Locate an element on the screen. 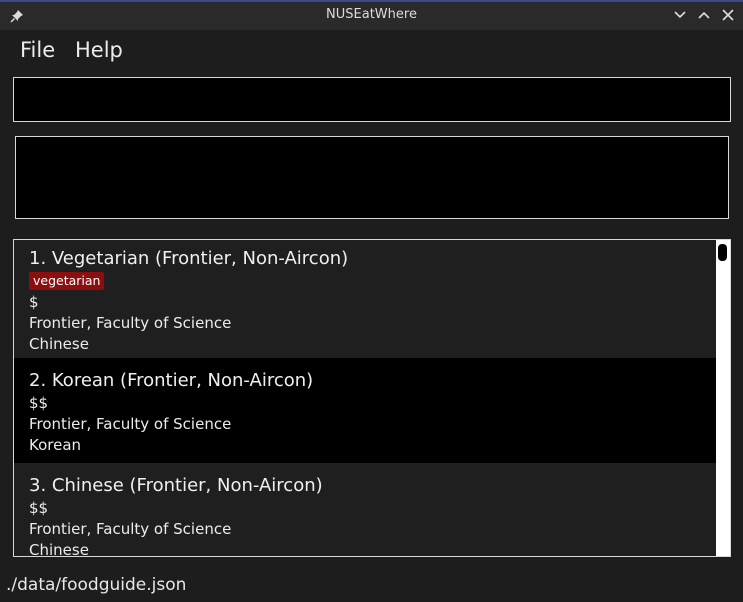 The width and height of the screenshot is (743, 602). title-bar: NUSEatWhere is located at coordinates (371, 15).